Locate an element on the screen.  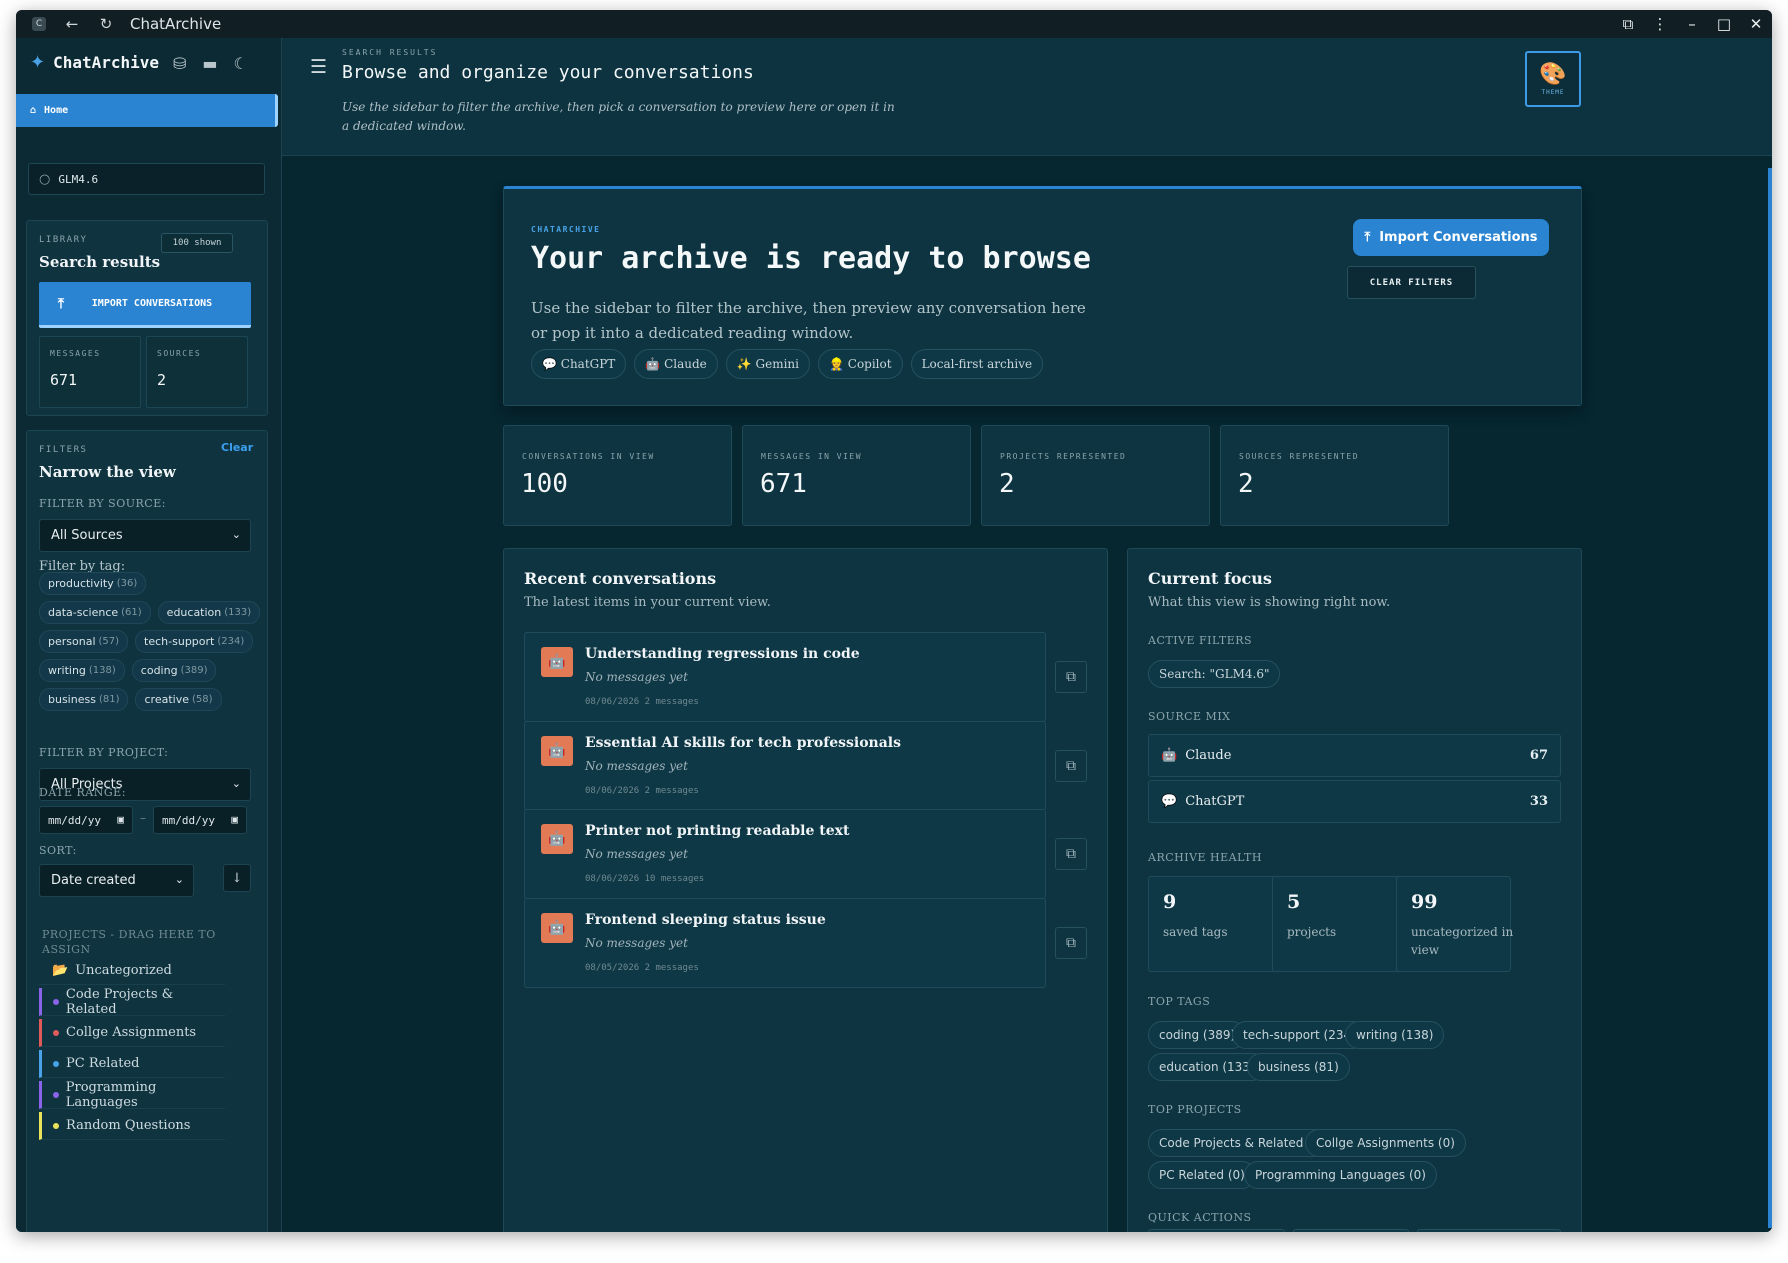
scrollbar is located at coordinates (1770, 698).